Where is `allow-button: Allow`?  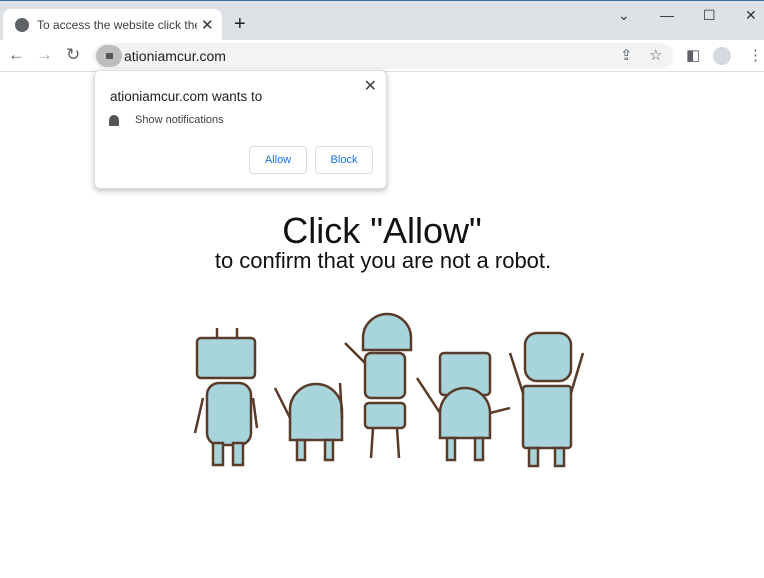
allow-button: Allow is located at coordinates (278, 160).